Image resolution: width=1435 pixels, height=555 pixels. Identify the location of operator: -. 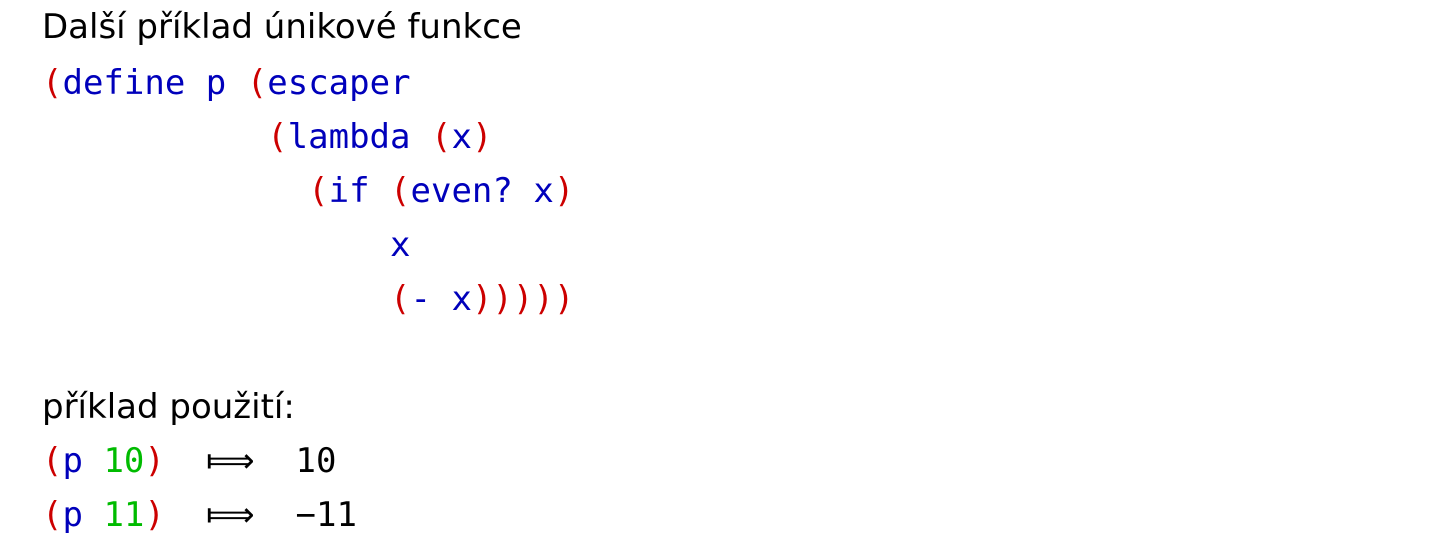
(420, 299).